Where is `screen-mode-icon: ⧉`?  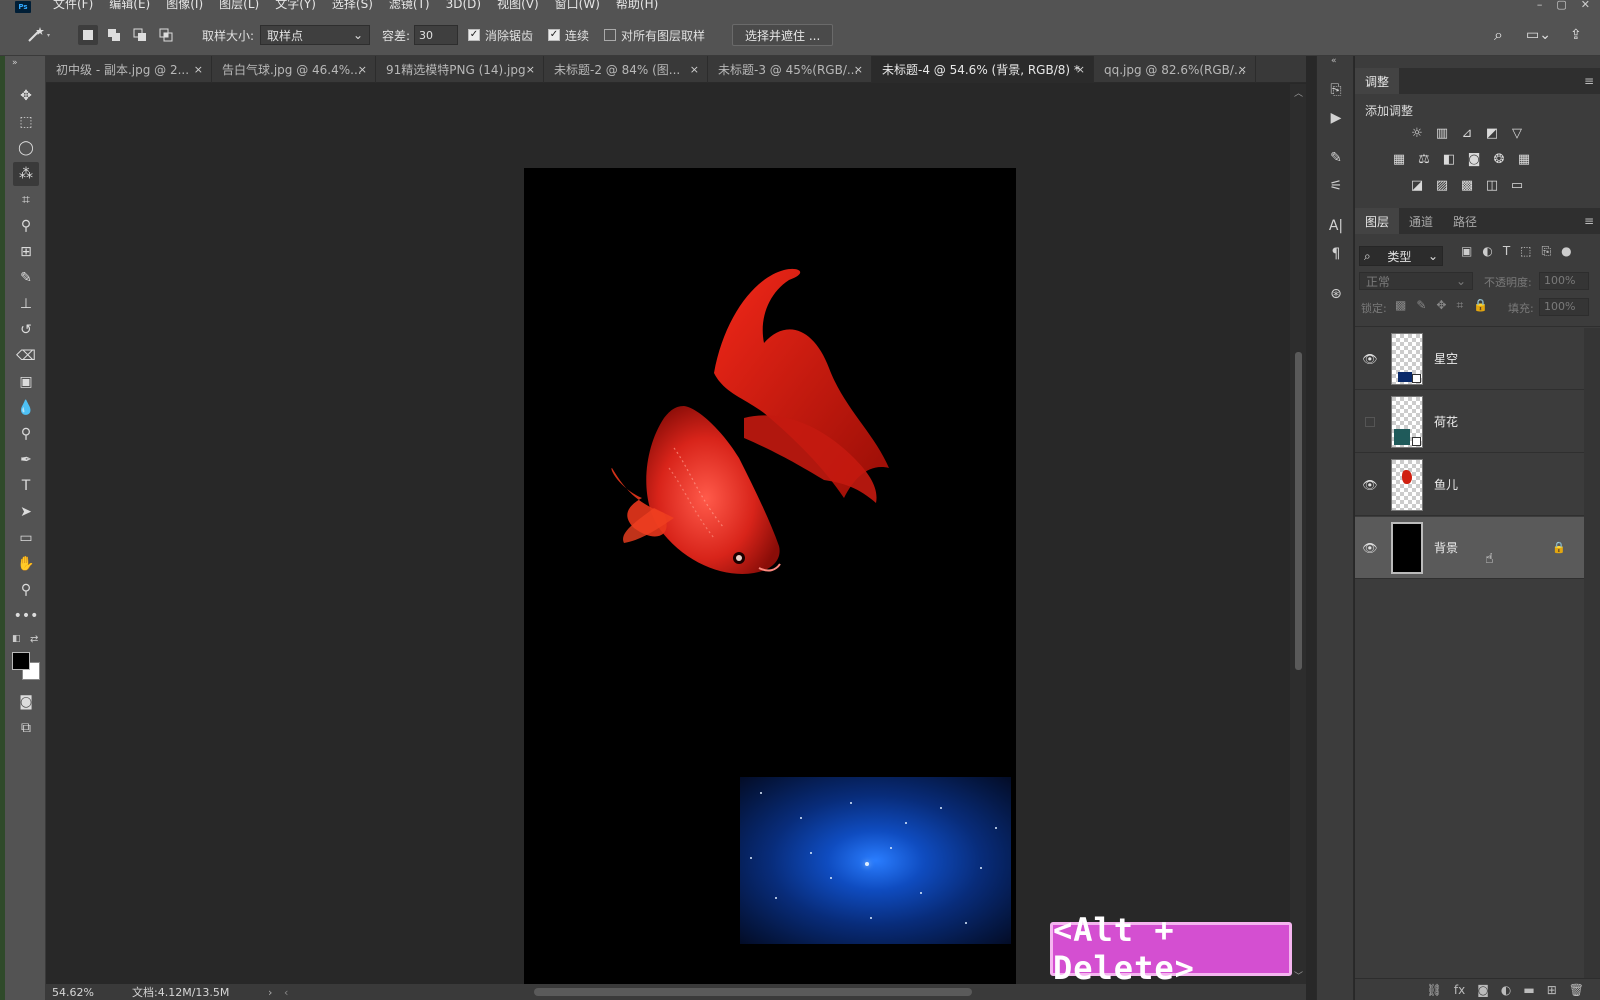 screen-mode-icon: ⧉ is located at coordinates (26, 728).